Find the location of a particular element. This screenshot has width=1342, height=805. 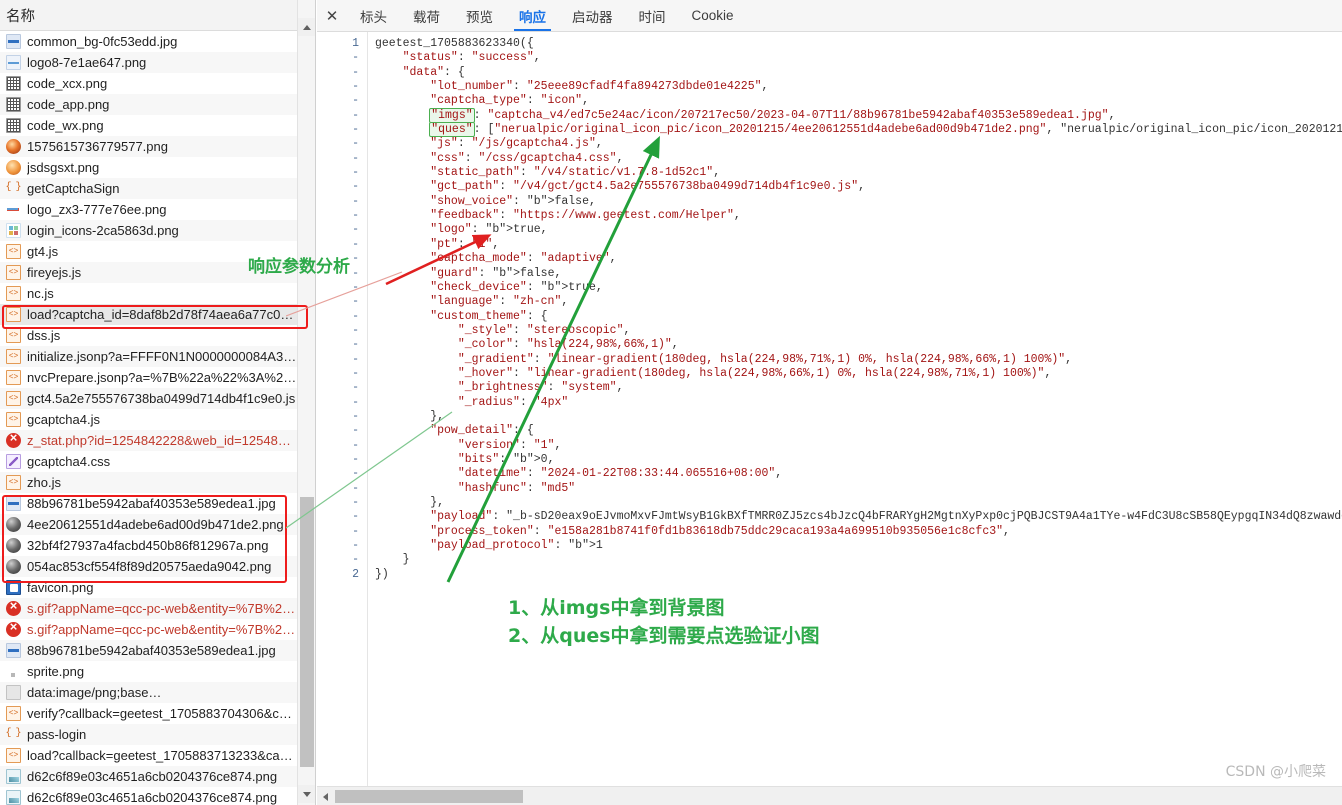

list-item: code_wx.png is located at coordinates (149, 125).